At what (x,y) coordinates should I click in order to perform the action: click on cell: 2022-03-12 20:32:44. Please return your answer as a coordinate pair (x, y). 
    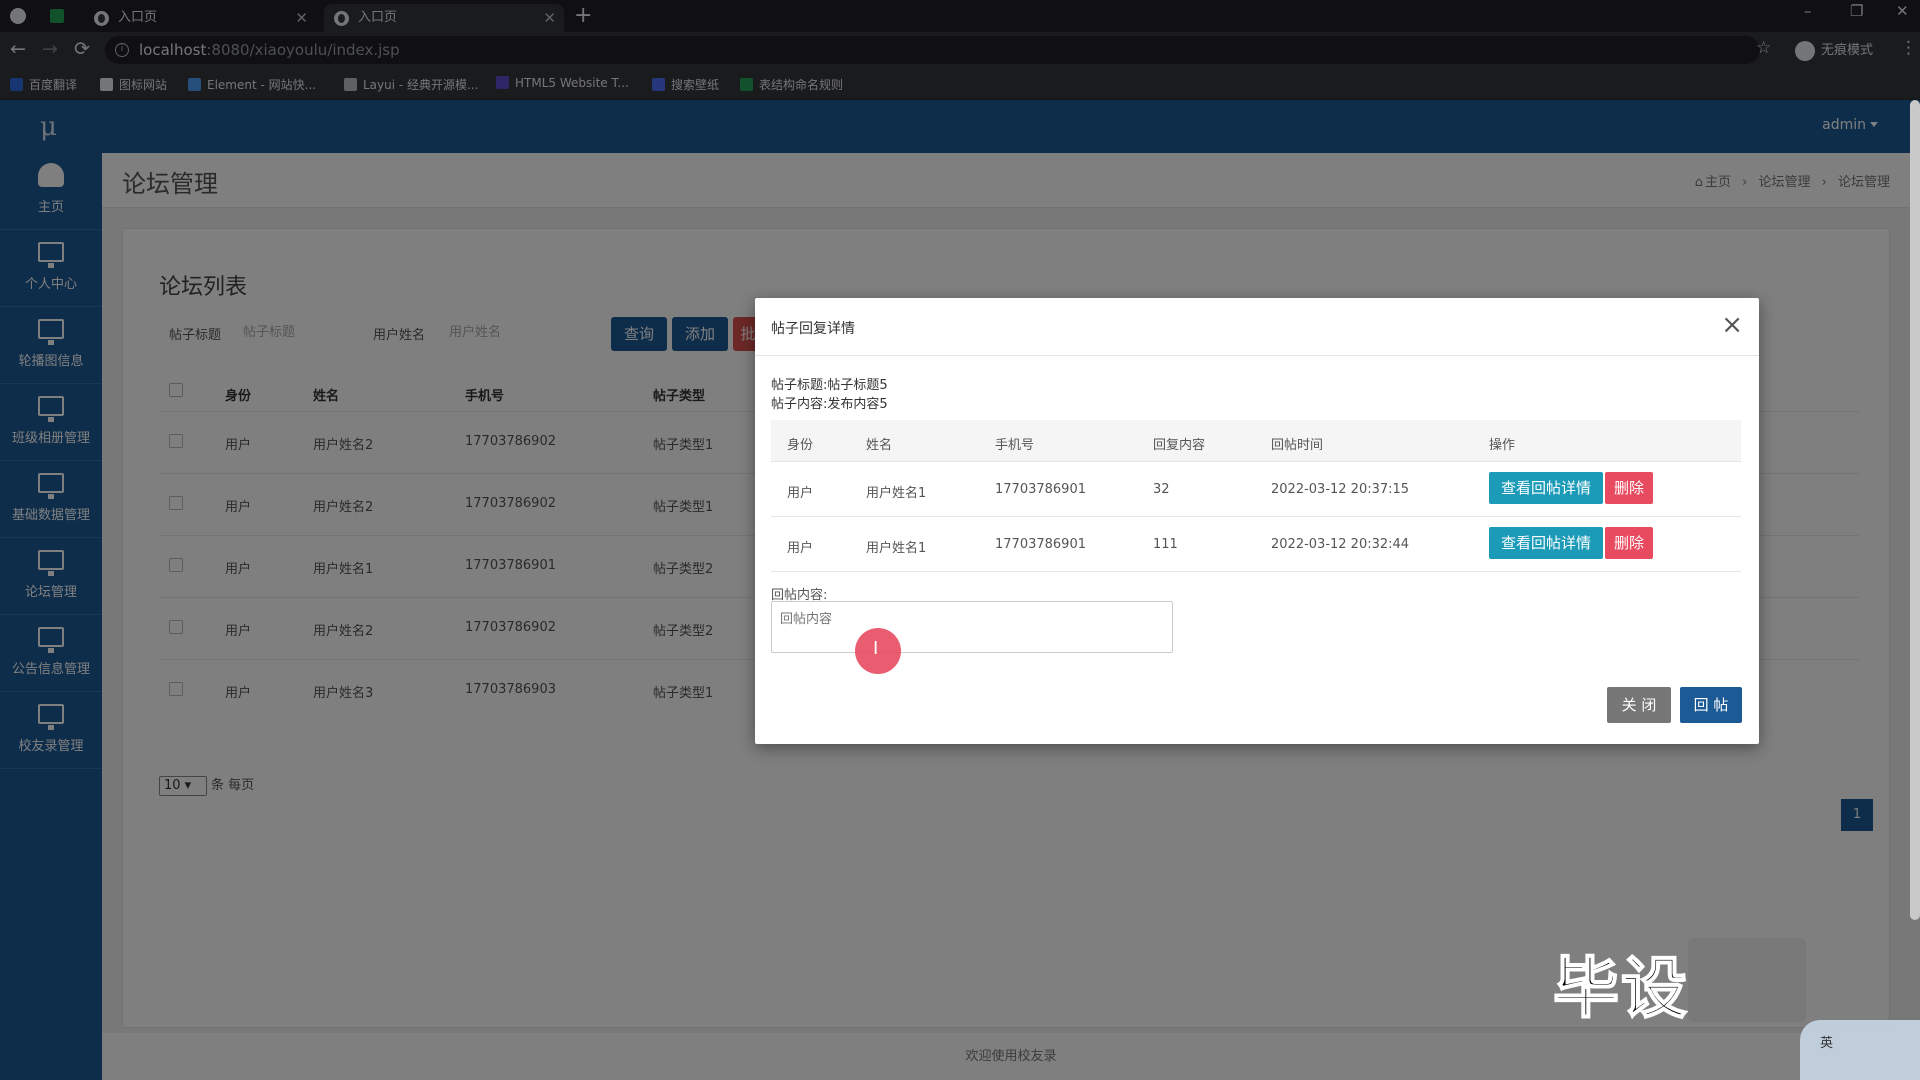
    Looking at the image, I should click on (1340, 544).